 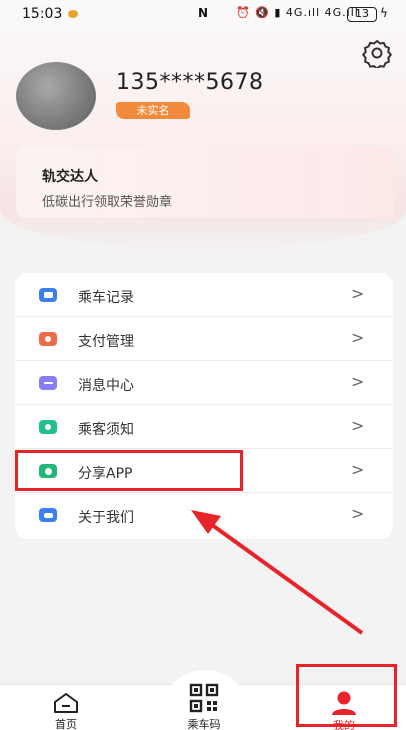 What do you see at coordinates (362, 14) in the screenshot?
I see `battery-icon: 13` at bounding box center [362, 14].